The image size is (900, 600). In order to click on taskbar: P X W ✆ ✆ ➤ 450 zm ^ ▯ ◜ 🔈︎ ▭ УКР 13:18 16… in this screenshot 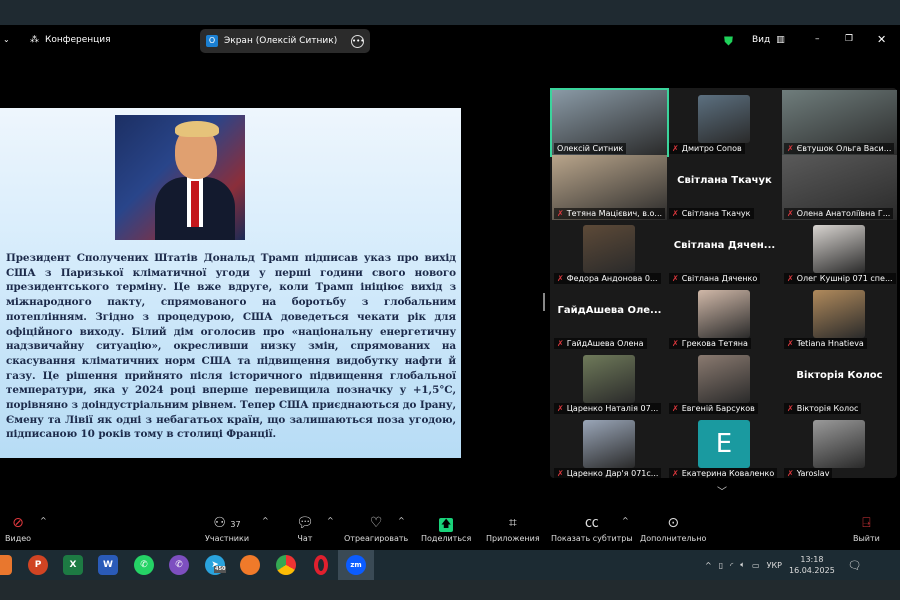, I will do `click(450, 565)`.